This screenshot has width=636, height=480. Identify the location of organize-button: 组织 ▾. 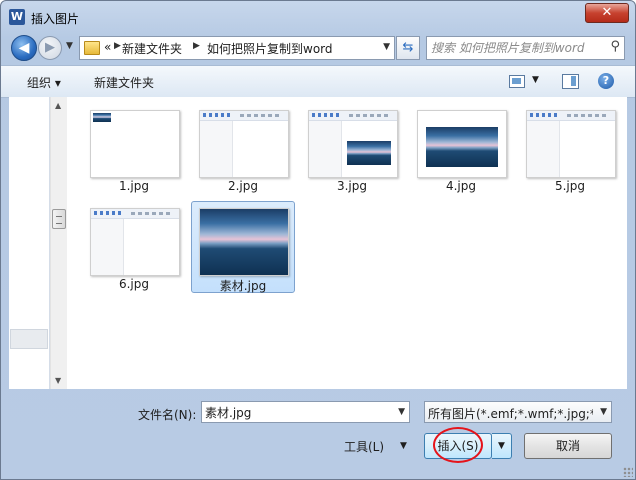
(44, 82).